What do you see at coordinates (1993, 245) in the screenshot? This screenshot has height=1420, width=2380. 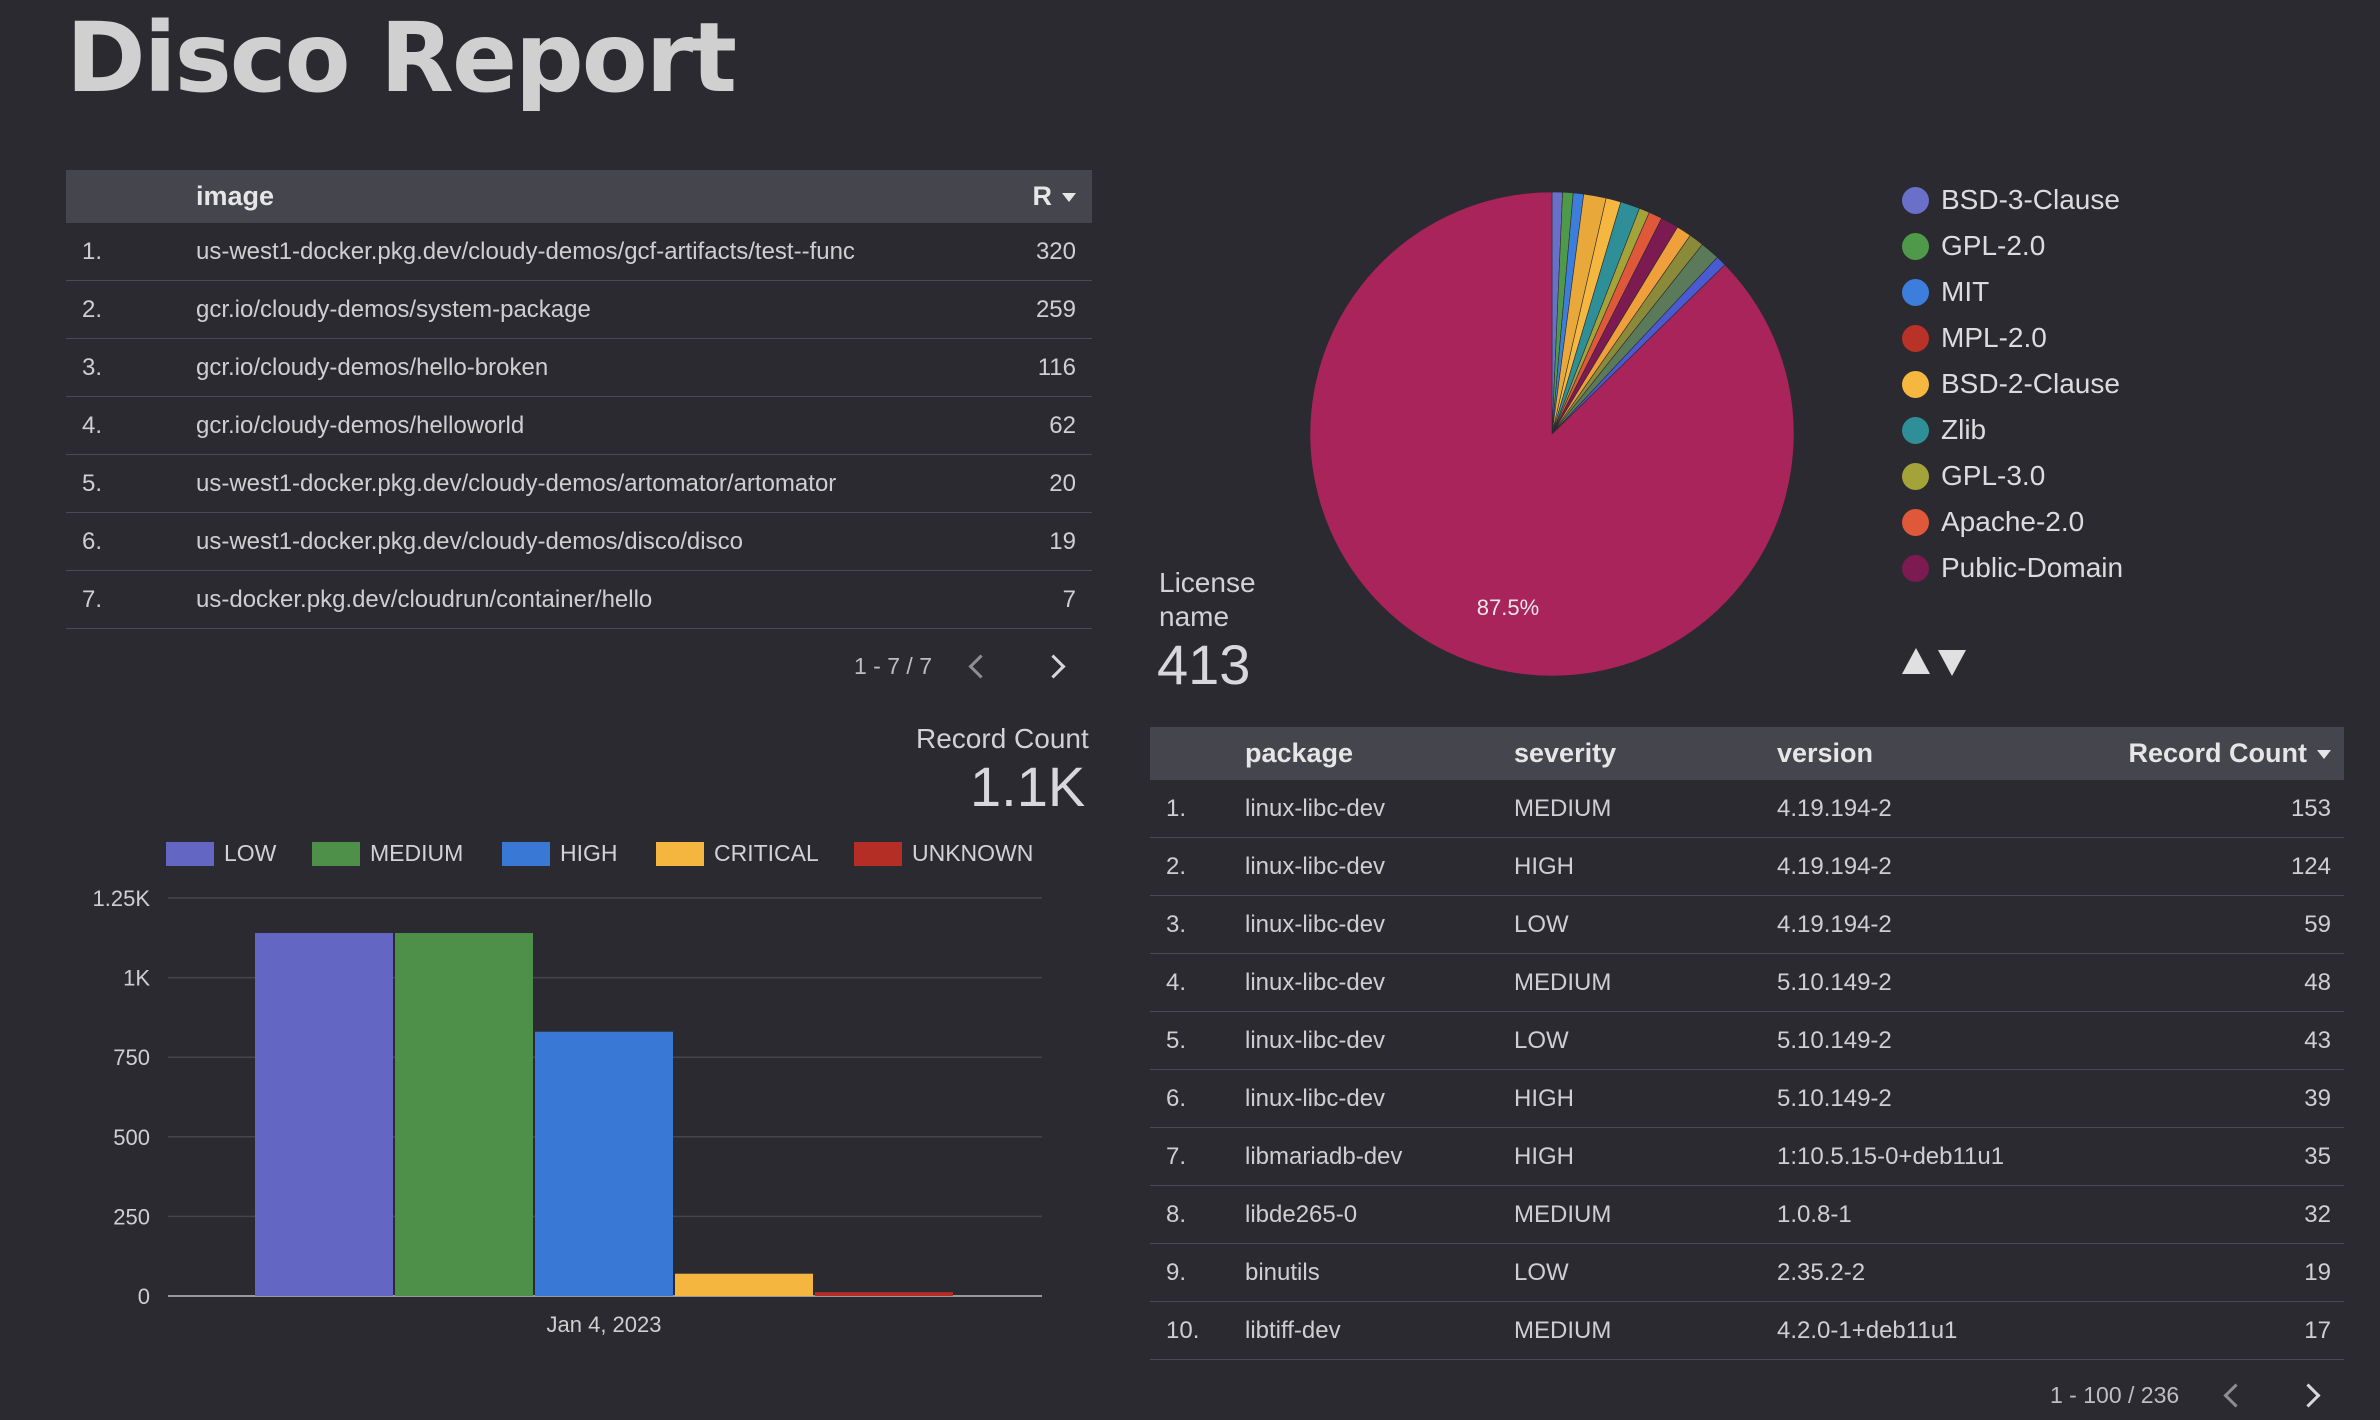 I see `legend-label: GPL-2.0` at bounding box center [1993, 245].